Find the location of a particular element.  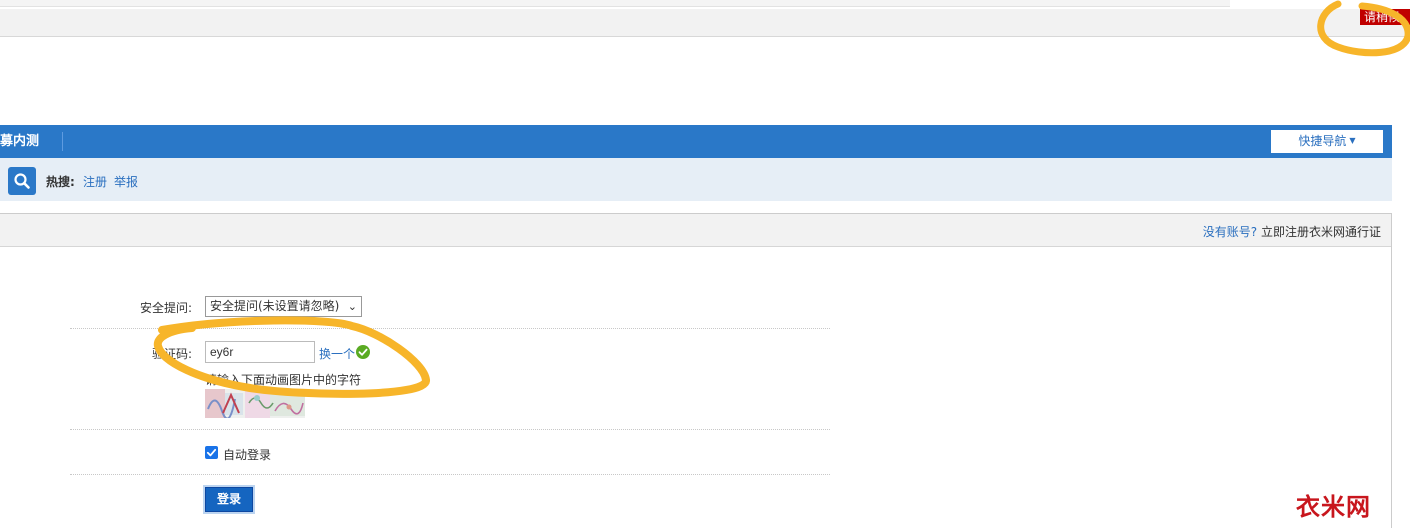

captcha-hint: 请输入下面动画图片中的字符 is located at coordinates (283, 380).